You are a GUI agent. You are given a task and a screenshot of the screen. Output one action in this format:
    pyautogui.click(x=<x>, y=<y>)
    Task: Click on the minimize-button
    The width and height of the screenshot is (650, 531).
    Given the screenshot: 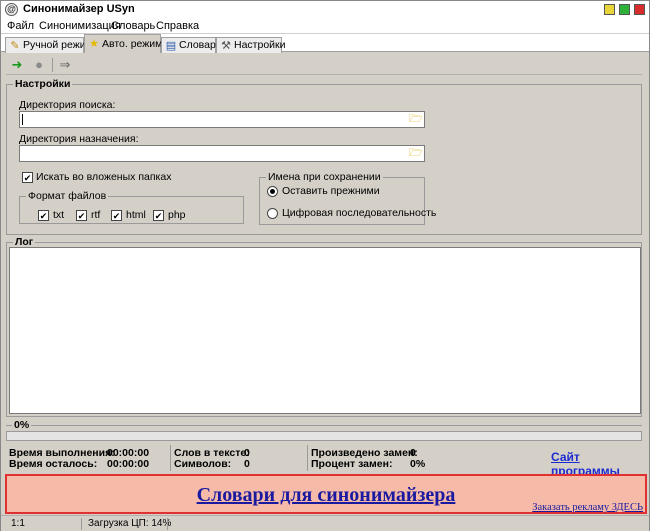 What is the action you would take?
    pyautogui.click(x=609, y=9)
    